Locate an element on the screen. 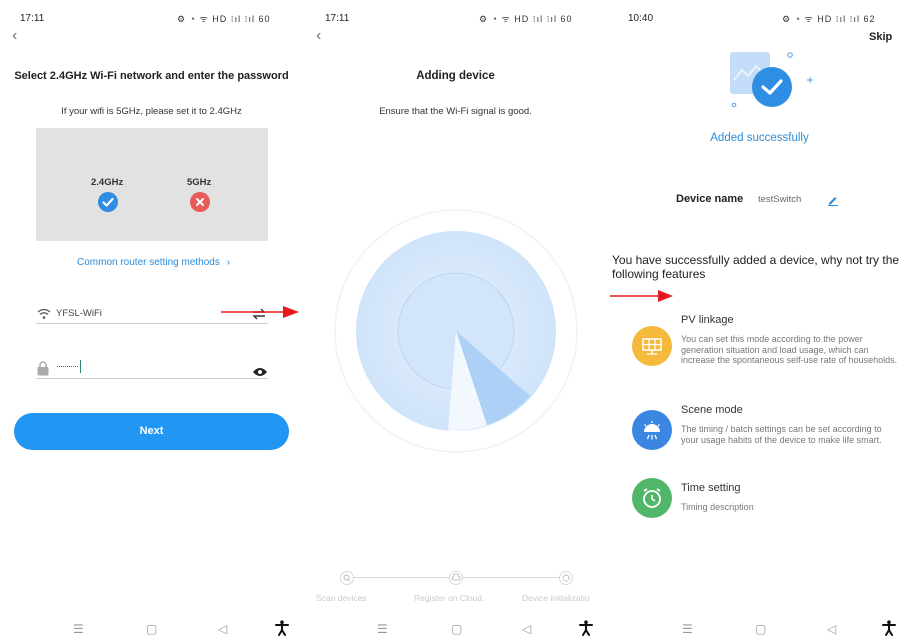  wifi-field-underline is located at coordinates (152, 323).